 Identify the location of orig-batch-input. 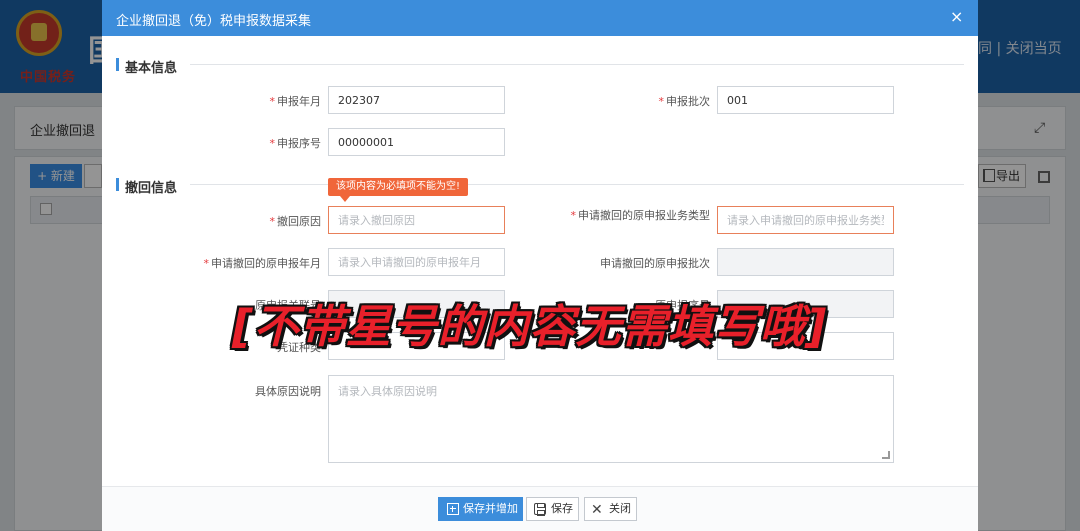
(805, 262).